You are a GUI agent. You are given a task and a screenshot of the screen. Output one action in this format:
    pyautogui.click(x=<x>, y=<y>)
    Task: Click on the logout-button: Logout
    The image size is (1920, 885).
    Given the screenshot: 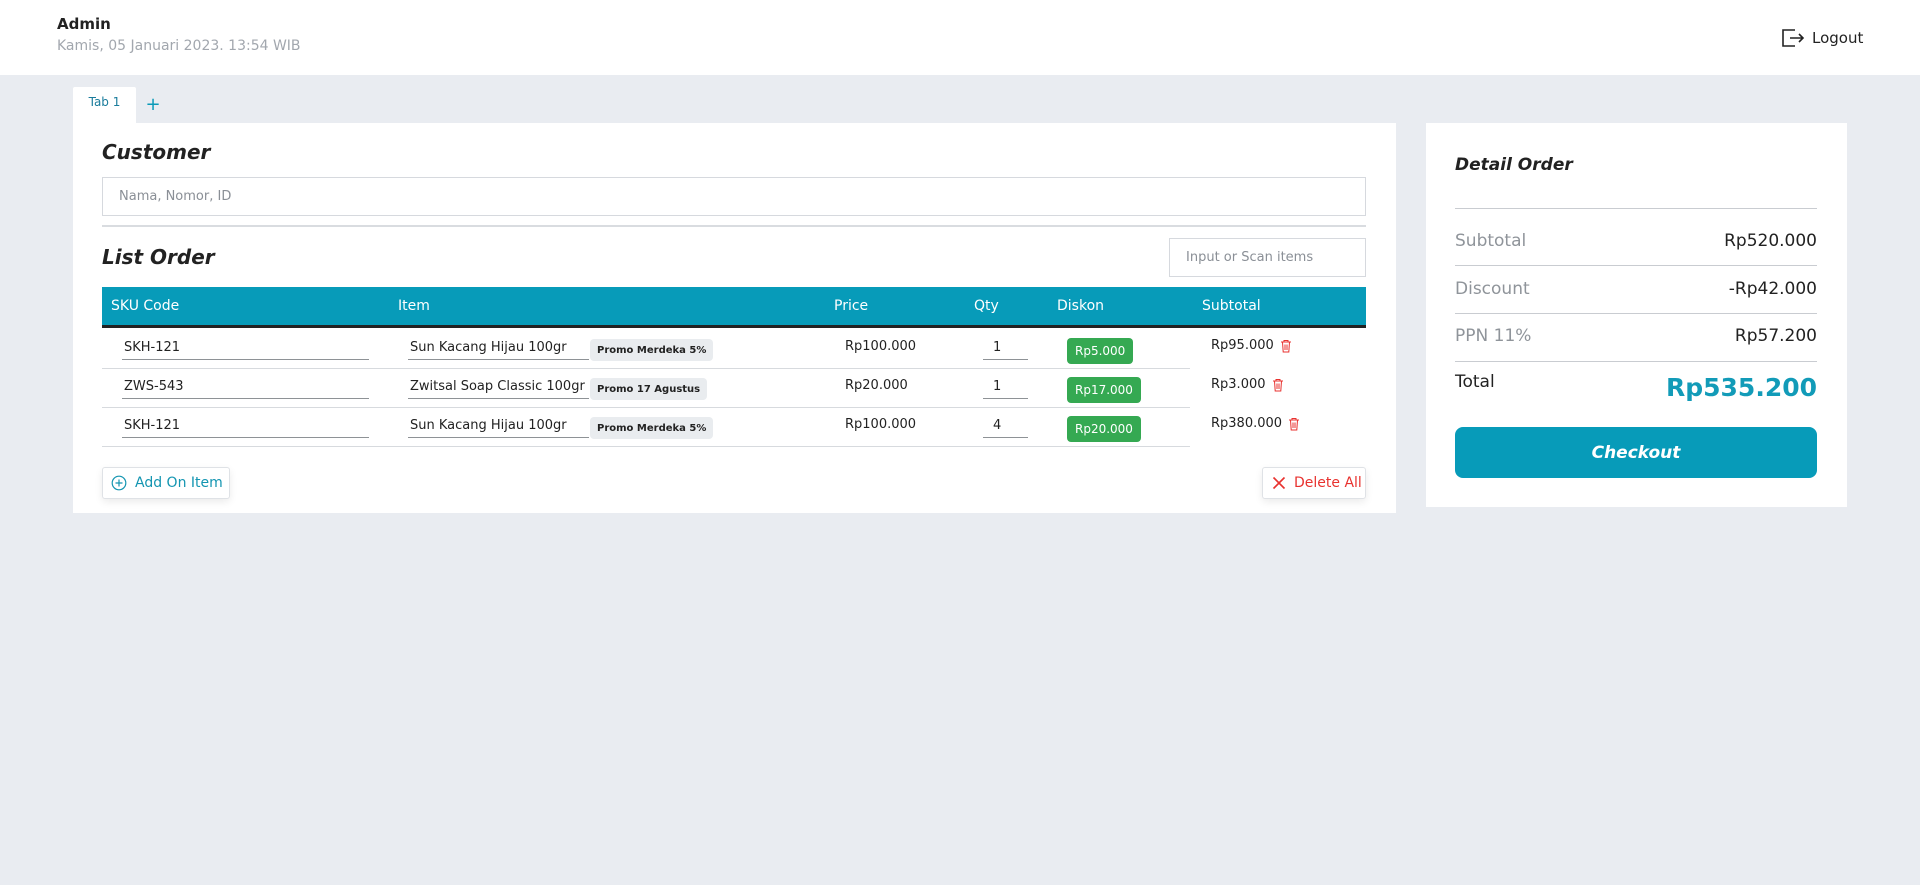 What is the action you would take?
    pyautogui.click(x=1821, y=38)
    